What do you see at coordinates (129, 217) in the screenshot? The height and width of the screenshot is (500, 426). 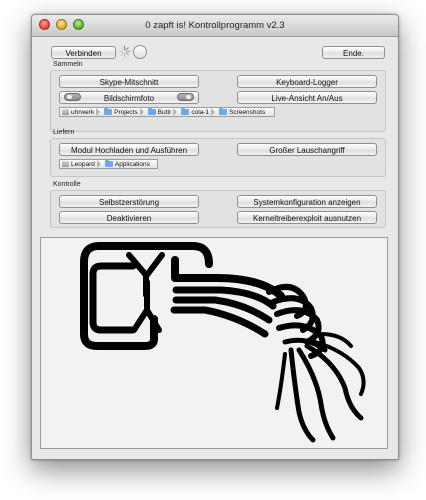 I see `deactivate-button: Deaktivieren` at bounding box center [129, 217].